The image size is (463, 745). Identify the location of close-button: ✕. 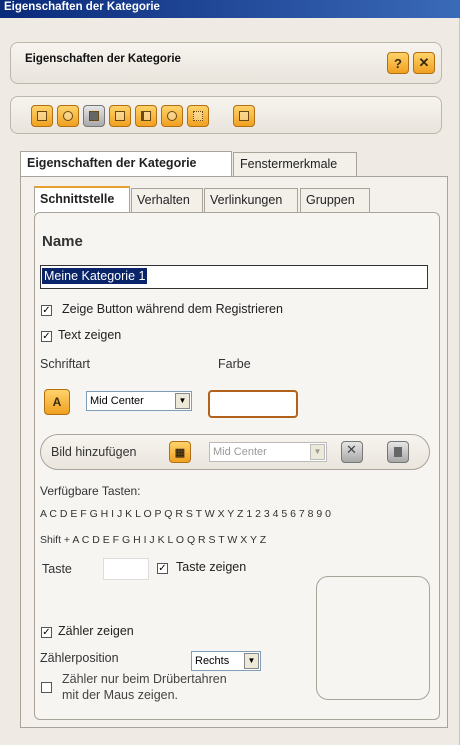
(424, 63).